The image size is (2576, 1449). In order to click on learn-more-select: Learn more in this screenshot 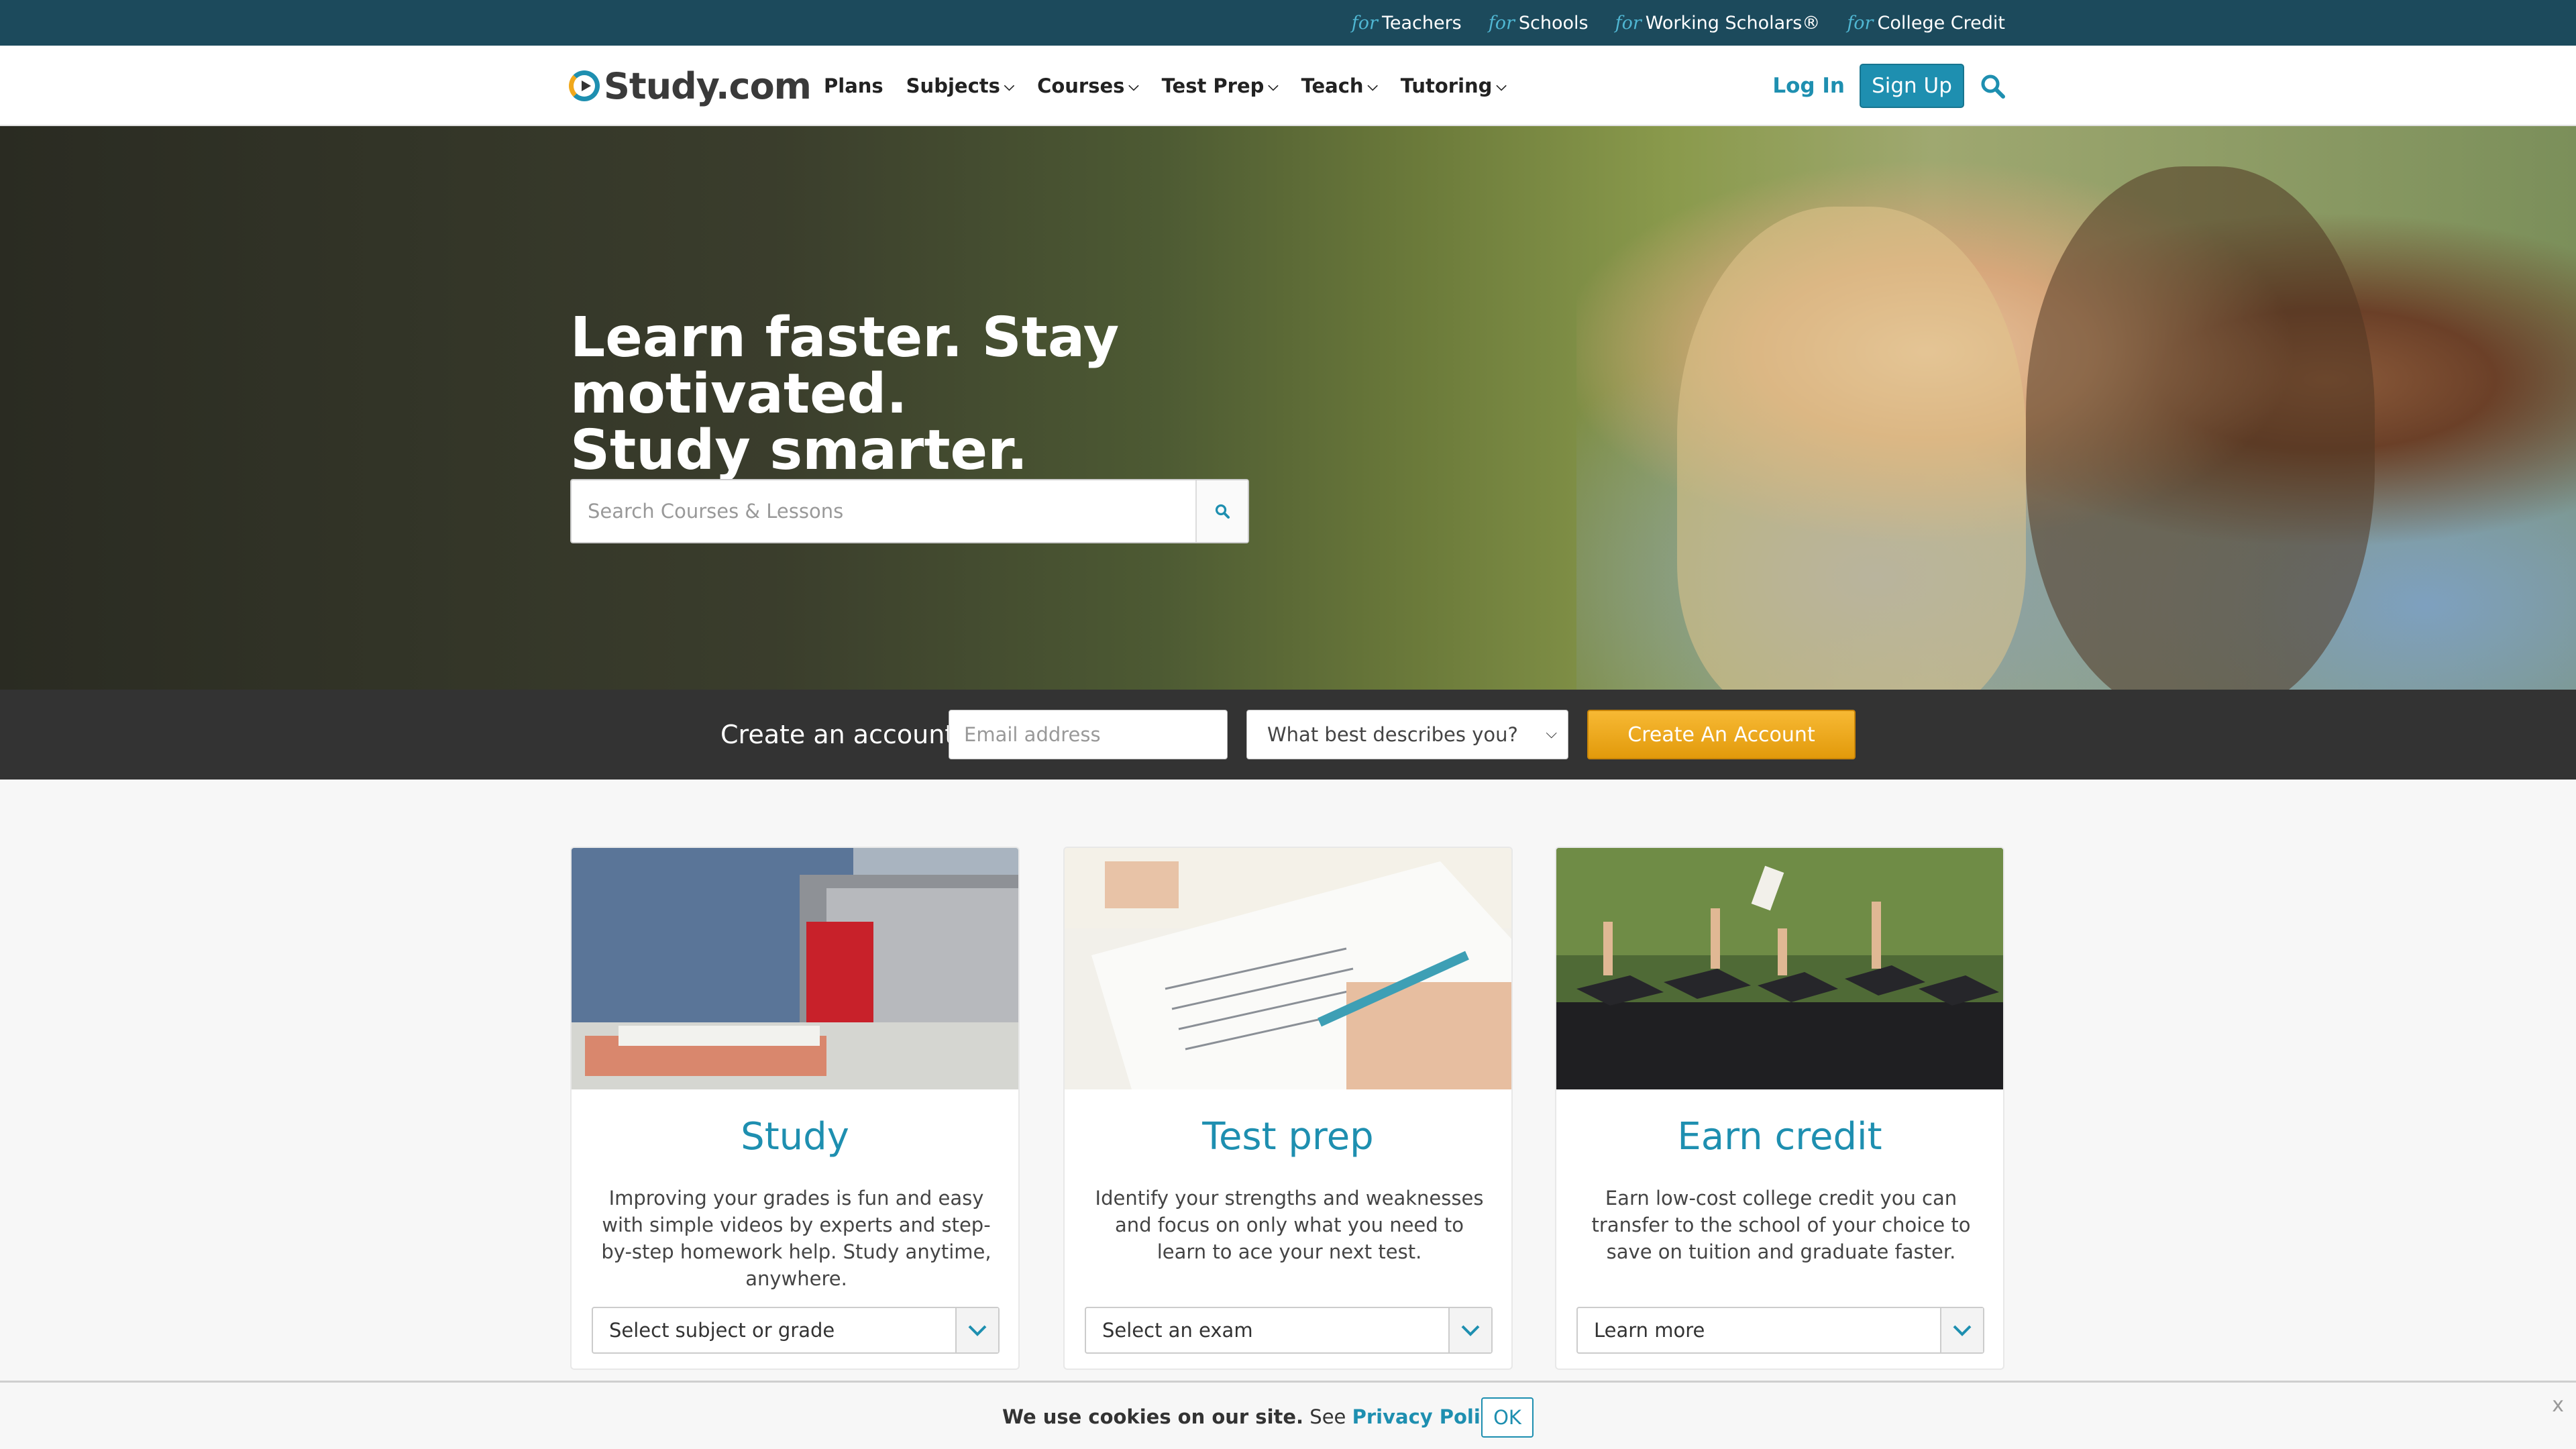, I will do `click(1780, 1330)`.